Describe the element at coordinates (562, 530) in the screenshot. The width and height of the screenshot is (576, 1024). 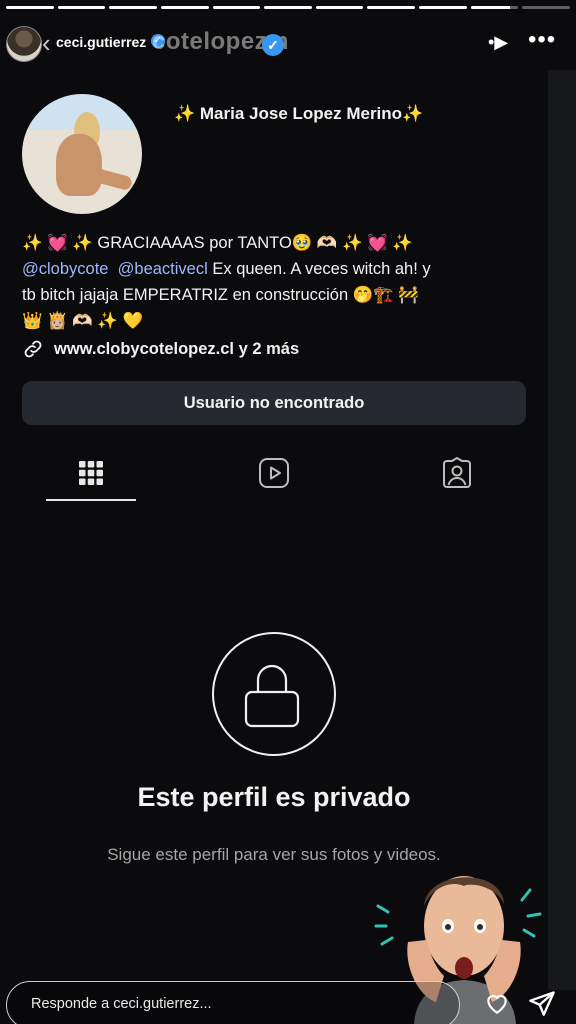
I see `story-edge-overlay` at that location.